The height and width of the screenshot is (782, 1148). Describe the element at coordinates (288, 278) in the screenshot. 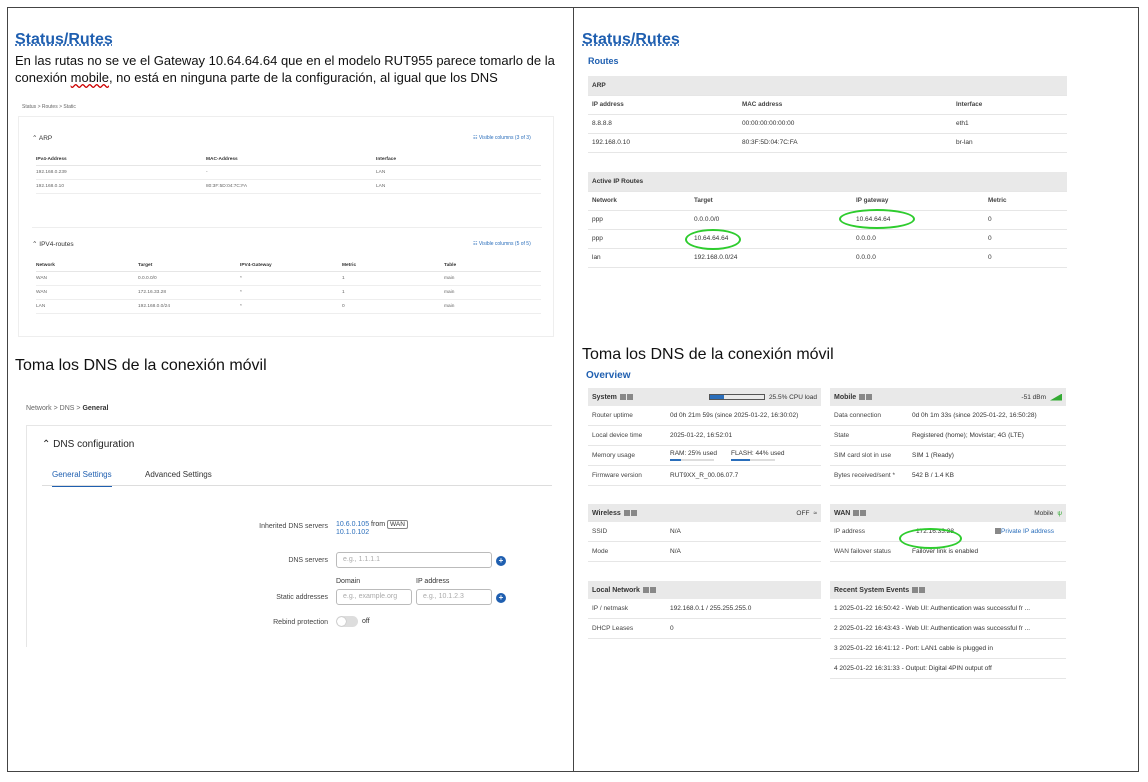

I see `table-row: WAN 0.0.0.0/0 * 1 main` at that location.